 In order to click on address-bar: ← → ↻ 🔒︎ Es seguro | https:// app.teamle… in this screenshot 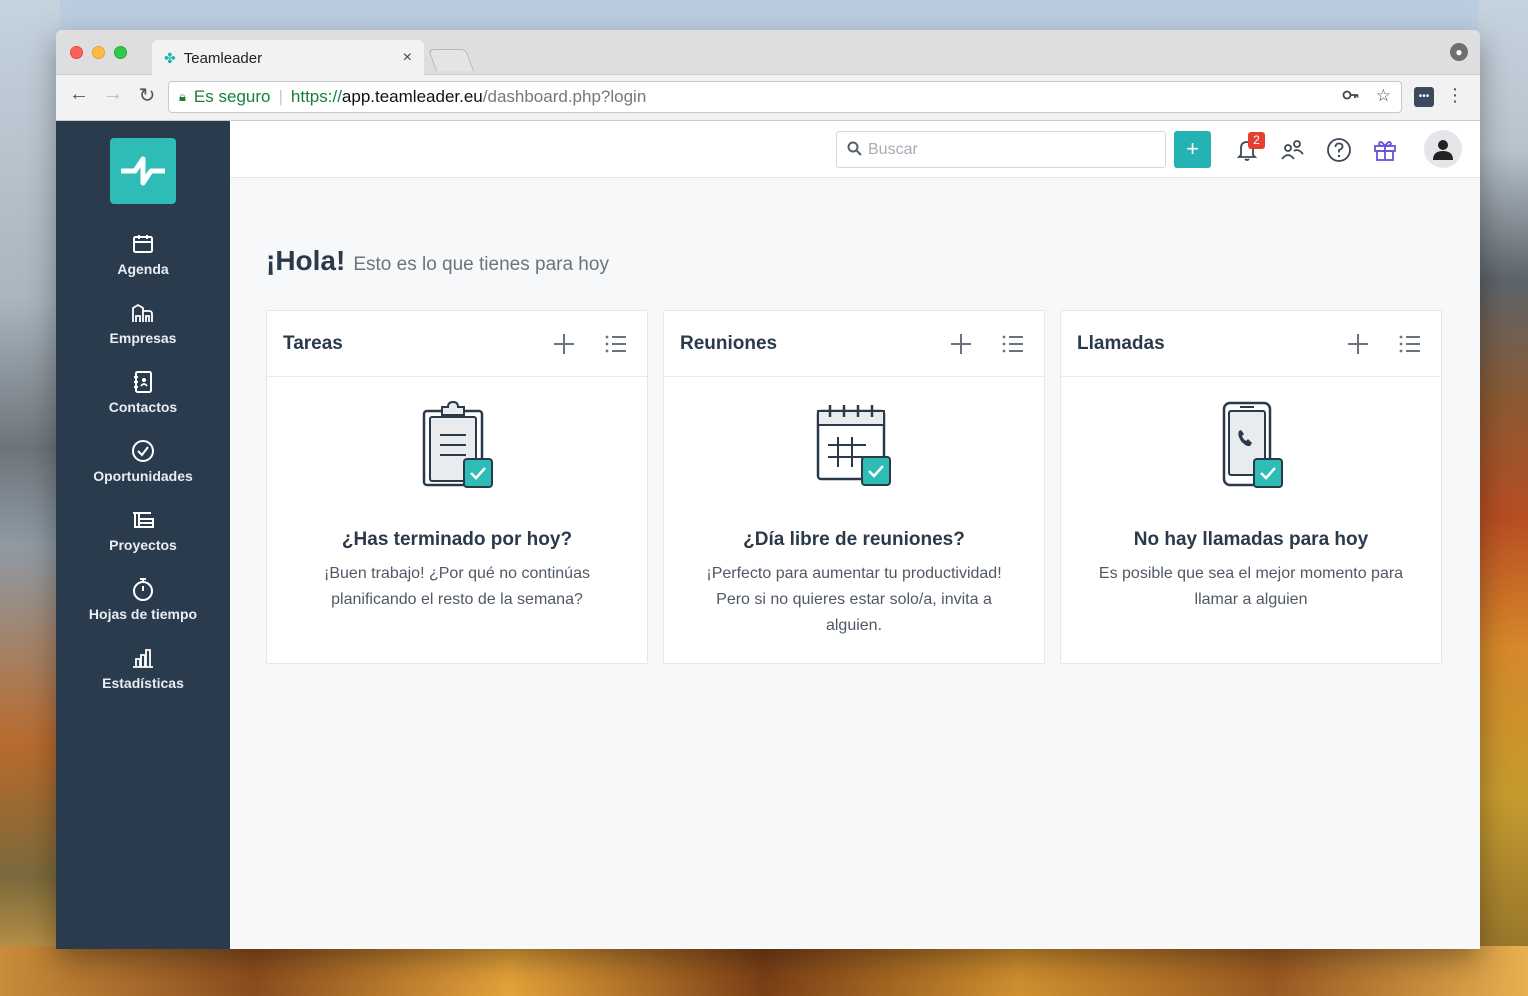, I will do `click(768, 98)`.